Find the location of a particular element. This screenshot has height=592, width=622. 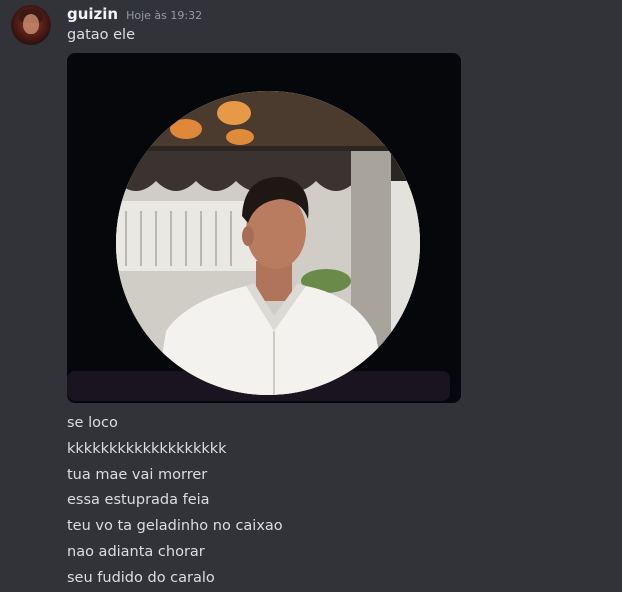

message-header: guizin Hoje às 19:32 is located at coordinates (134, 15).